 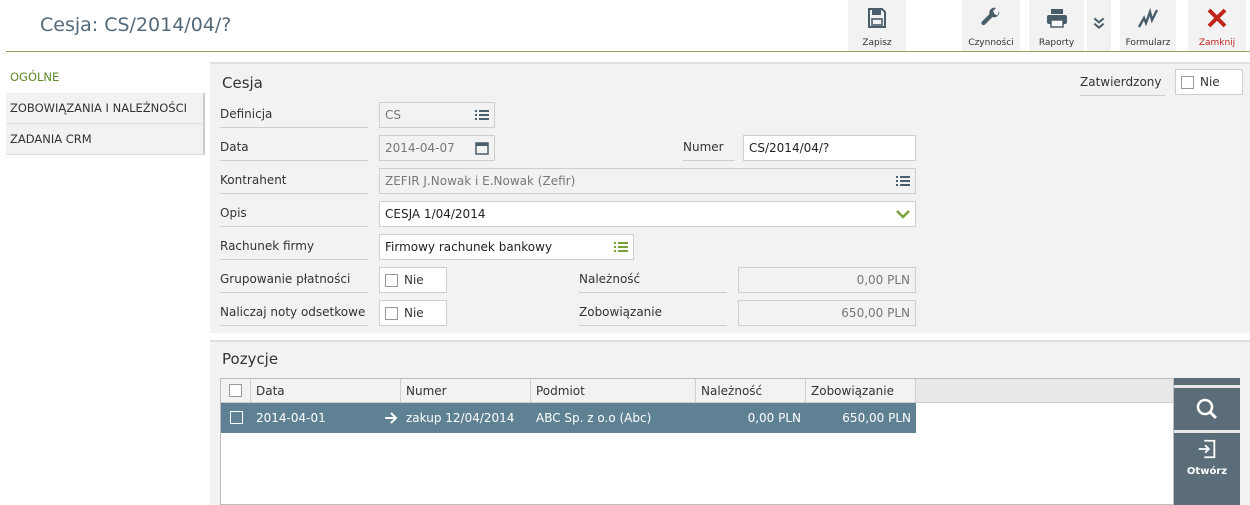 What do you see at coordinates (774, 418) in the screenshot?
I see `cell-receivable: 0,00 PLN` at bounding box center [774, 418].